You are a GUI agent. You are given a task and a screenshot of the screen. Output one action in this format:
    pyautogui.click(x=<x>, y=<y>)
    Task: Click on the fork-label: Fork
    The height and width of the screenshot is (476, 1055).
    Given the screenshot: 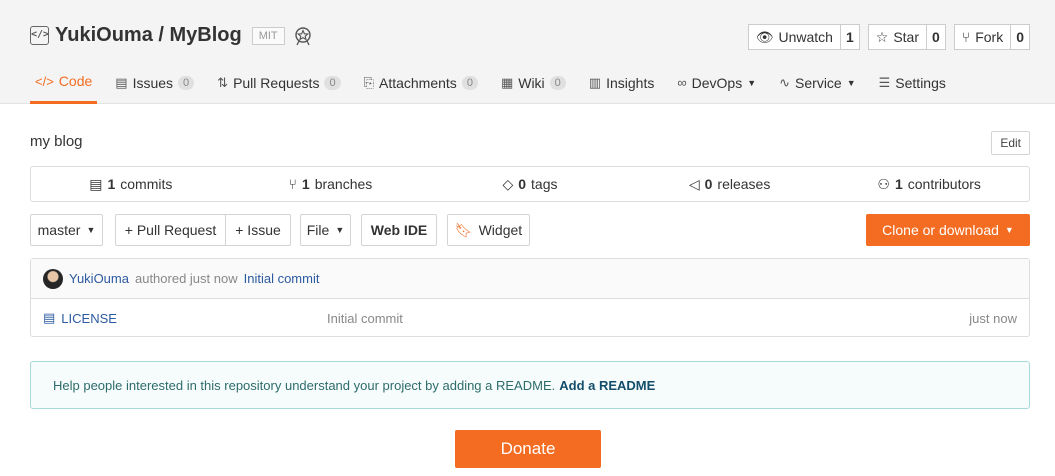 What is the action you would take?
    pyautogui.click(x=989, y=37)
    